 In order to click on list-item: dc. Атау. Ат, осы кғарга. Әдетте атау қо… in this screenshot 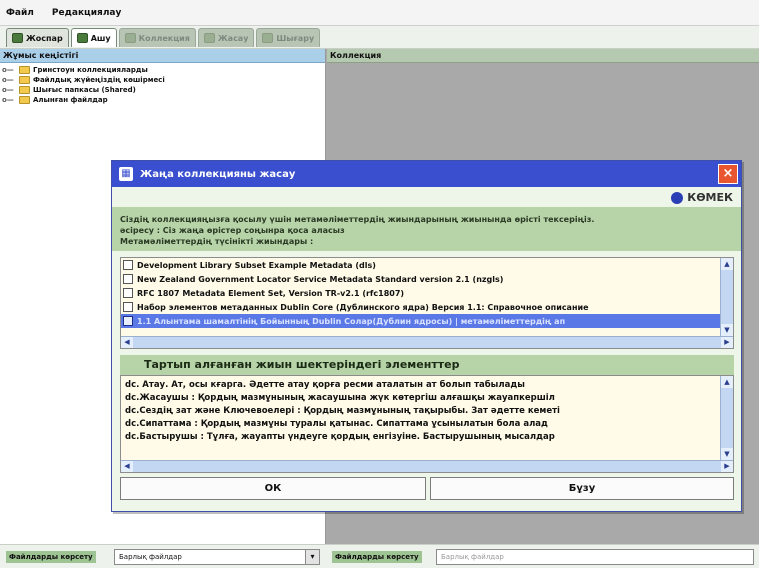, I will do `click(325, 385)`.